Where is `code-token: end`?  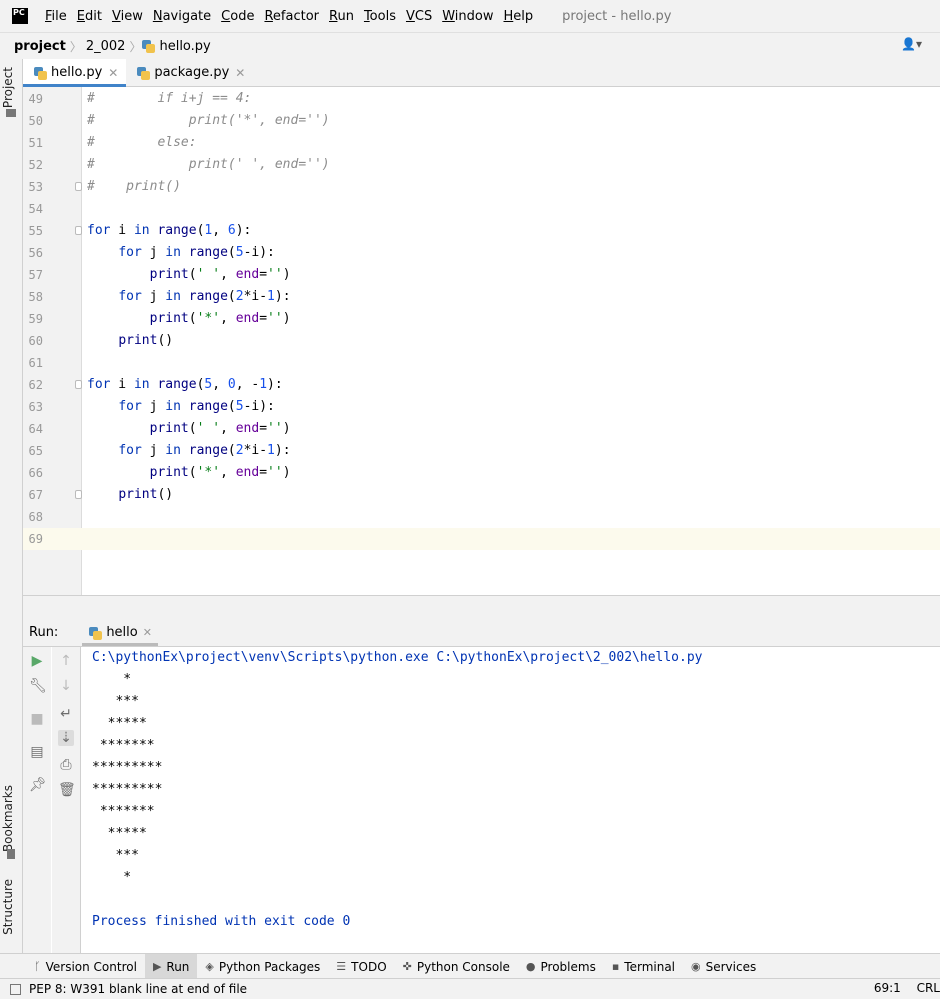 code-token: end is located at coordinates (247, 428).